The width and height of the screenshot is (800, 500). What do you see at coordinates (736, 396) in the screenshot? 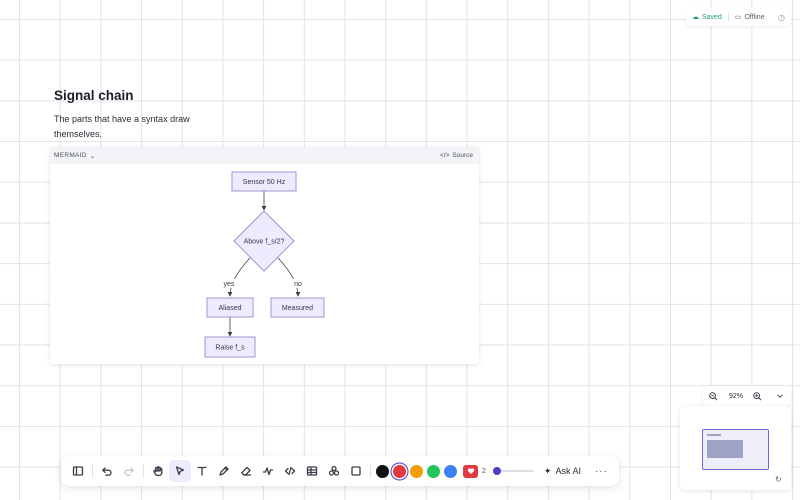
I see `zoom-level: 92%` at bounding box center [736, 396].